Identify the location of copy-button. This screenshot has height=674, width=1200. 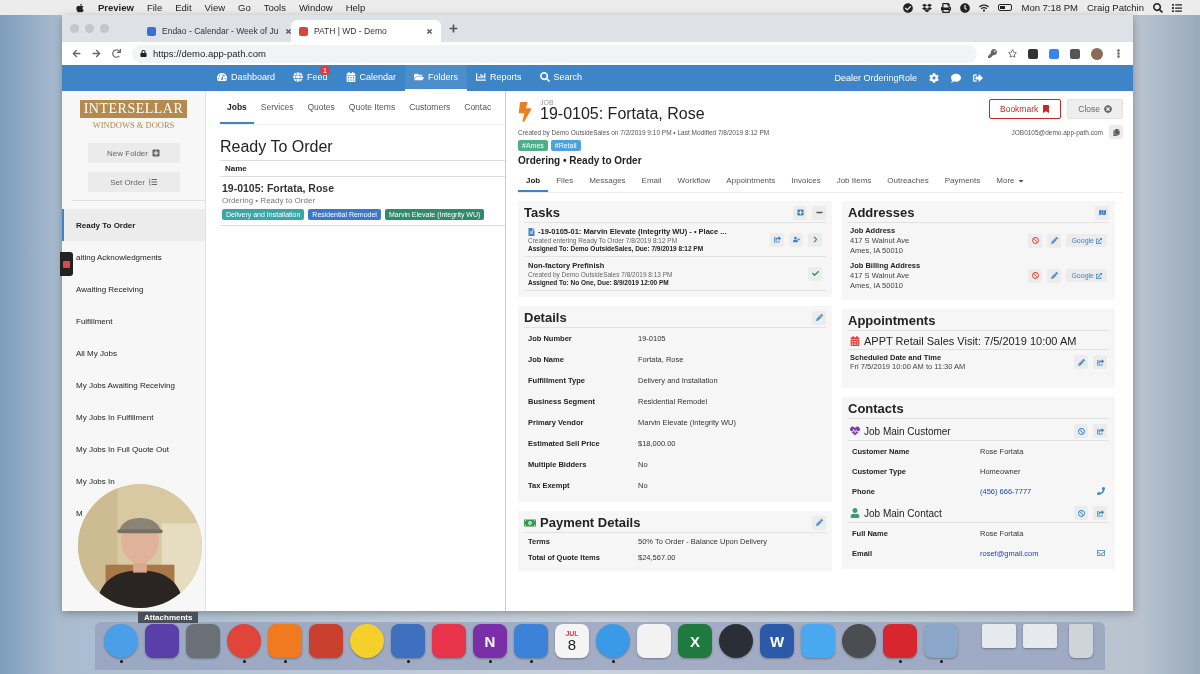
(1116, 132).